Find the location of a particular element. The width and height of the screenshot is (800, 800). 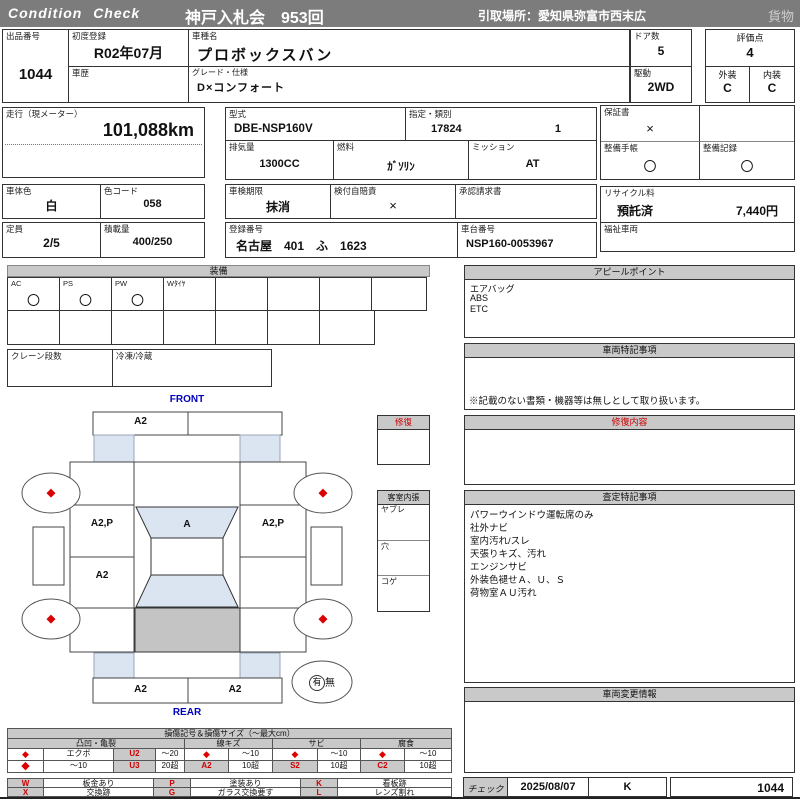

rear-label: REAR is located at coordinates (187, 712).